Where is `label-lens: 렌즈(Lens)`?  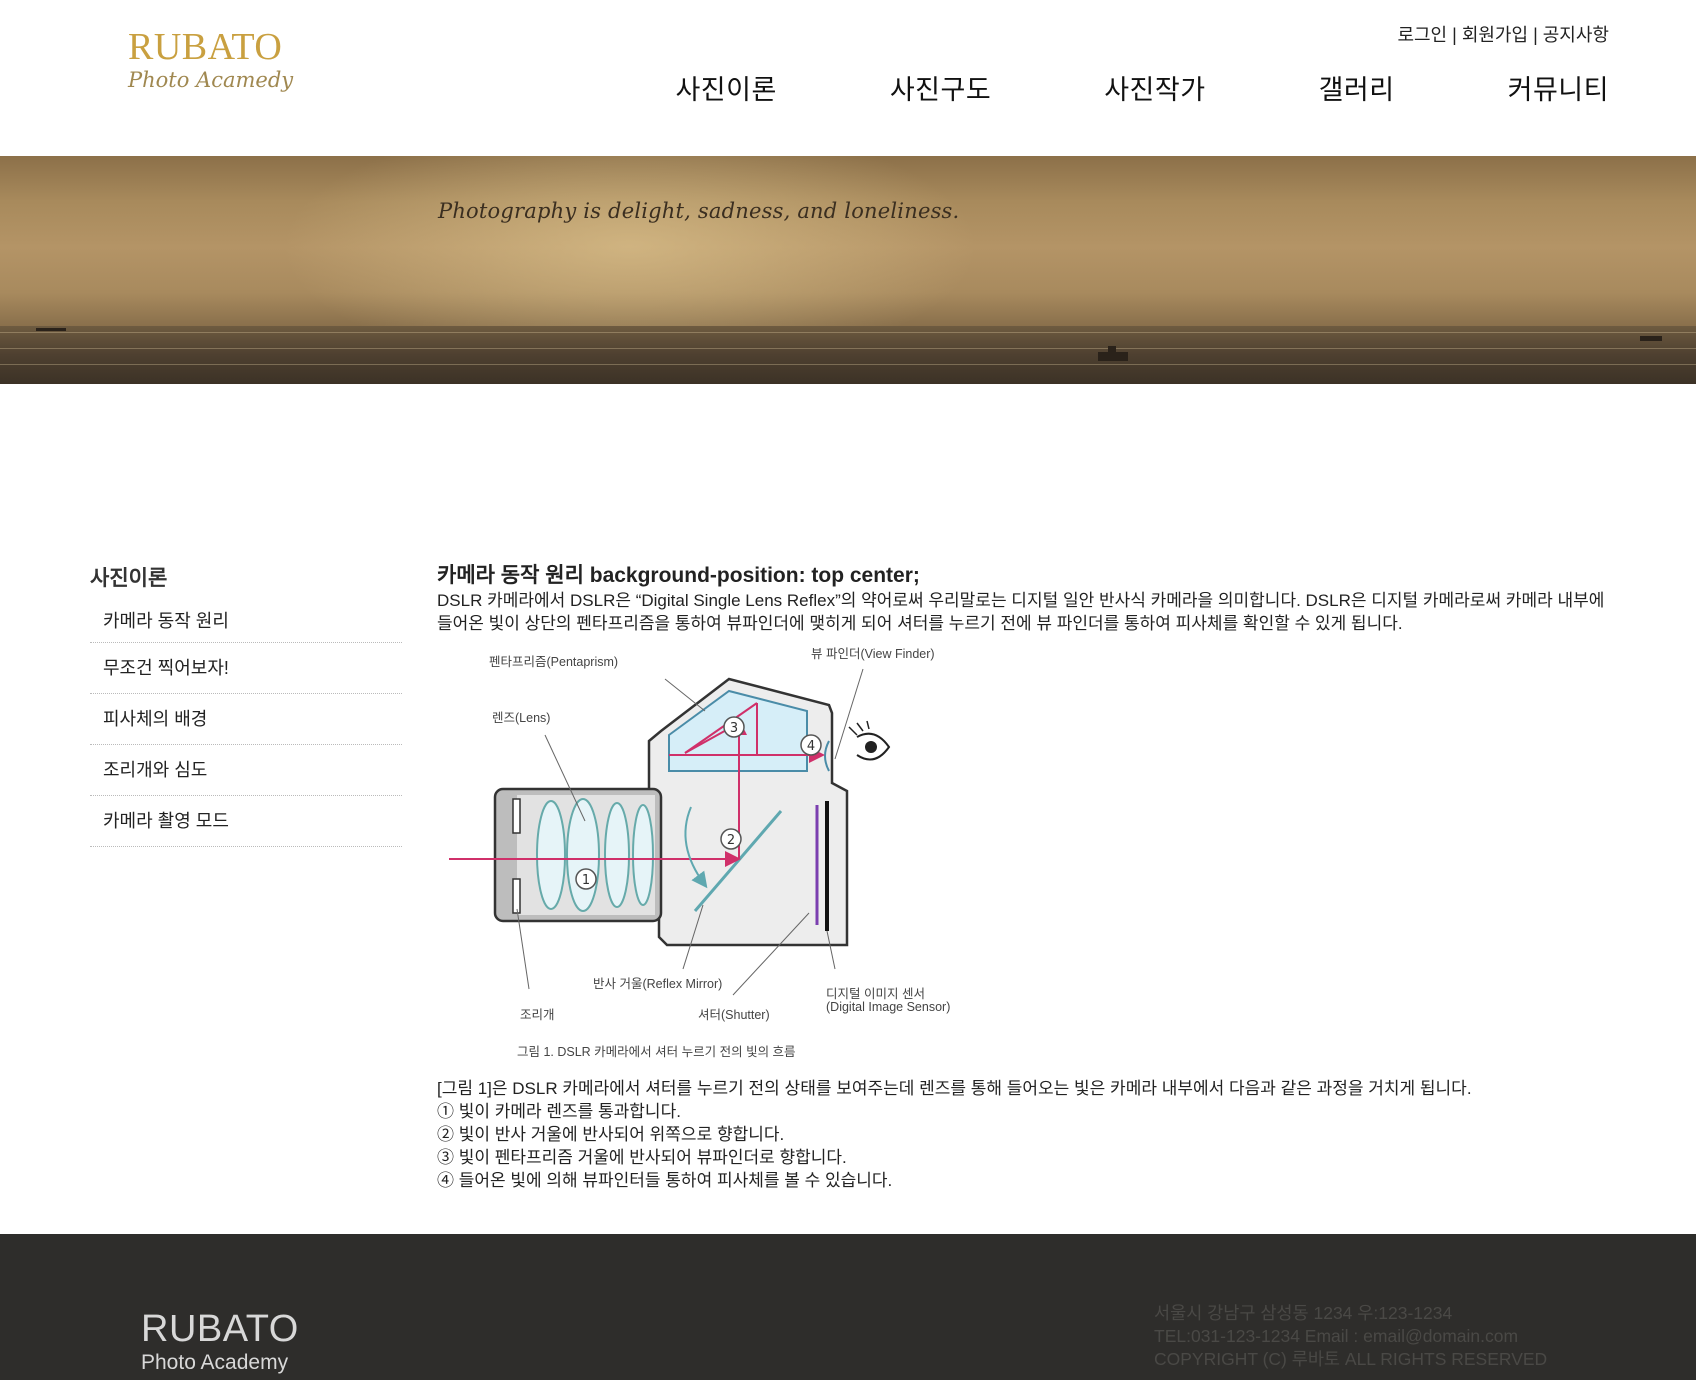
label-lens: 렌즈(Lens) is located at coordinates (521, 718).